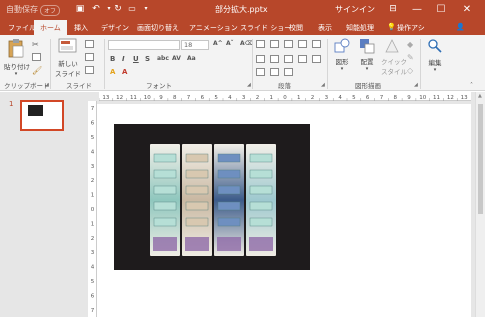 Image resolution: width=485 pixels, height=319 pixels. What do you see at coordinates (50, 27) in the screenshot?
I see `tab-home: ホーム` at bounding box center [50, 27].